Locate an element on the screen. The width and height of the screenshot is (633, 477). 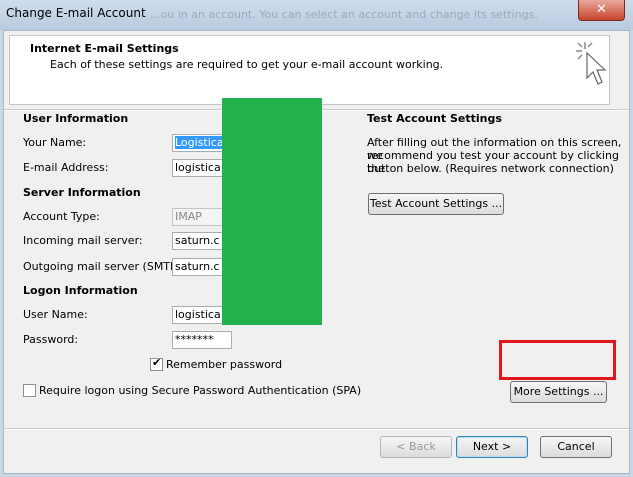
your-name-value: Logistica is located at coordinates (199, 142).